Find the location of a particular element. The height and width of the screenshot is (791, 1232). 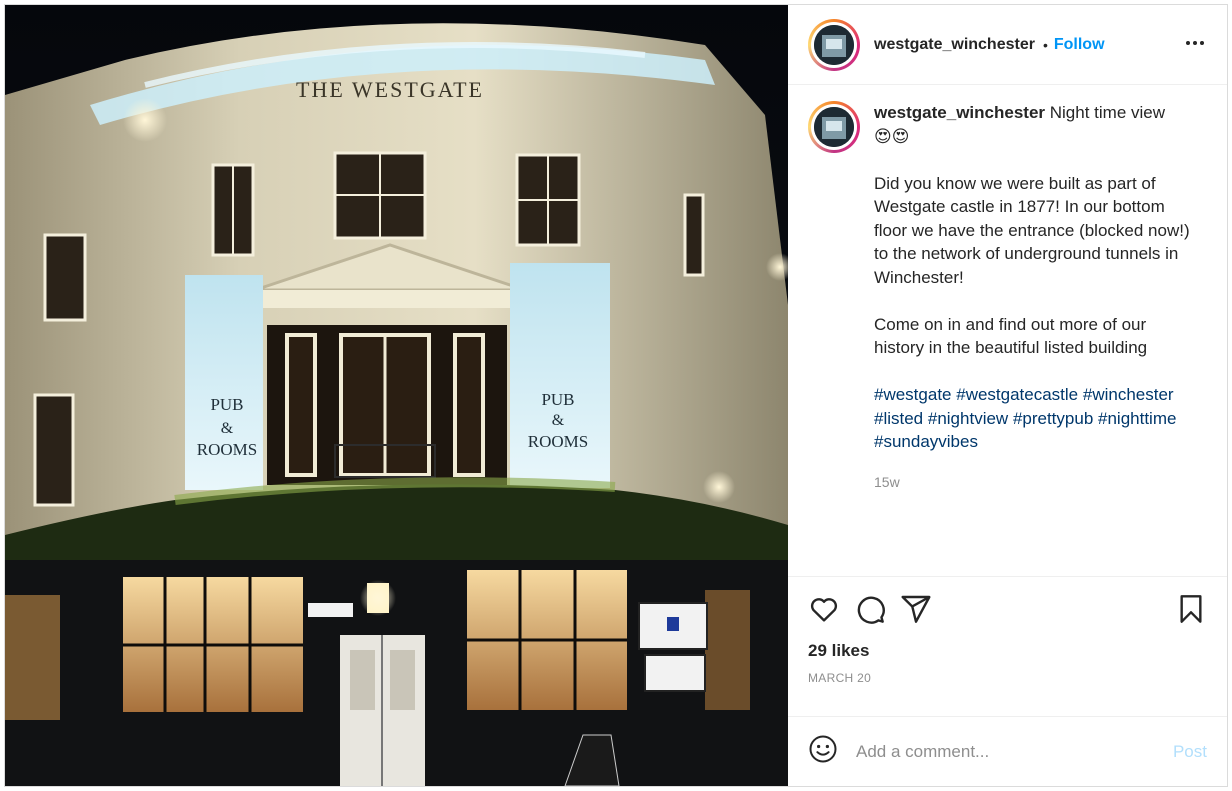

caption-avatar is located at coordinates (834, 127).